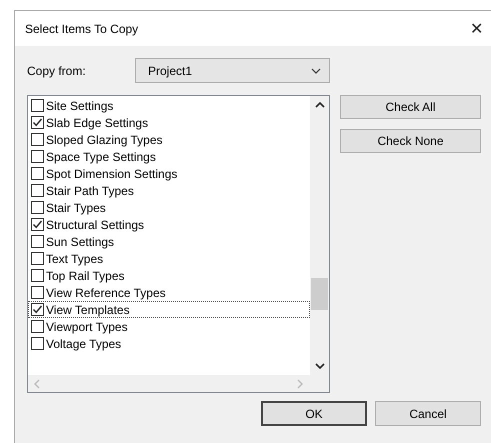  Describe the element at coordinates (476, 28) in the screenshot. I see `close-button: ✕` at that location.